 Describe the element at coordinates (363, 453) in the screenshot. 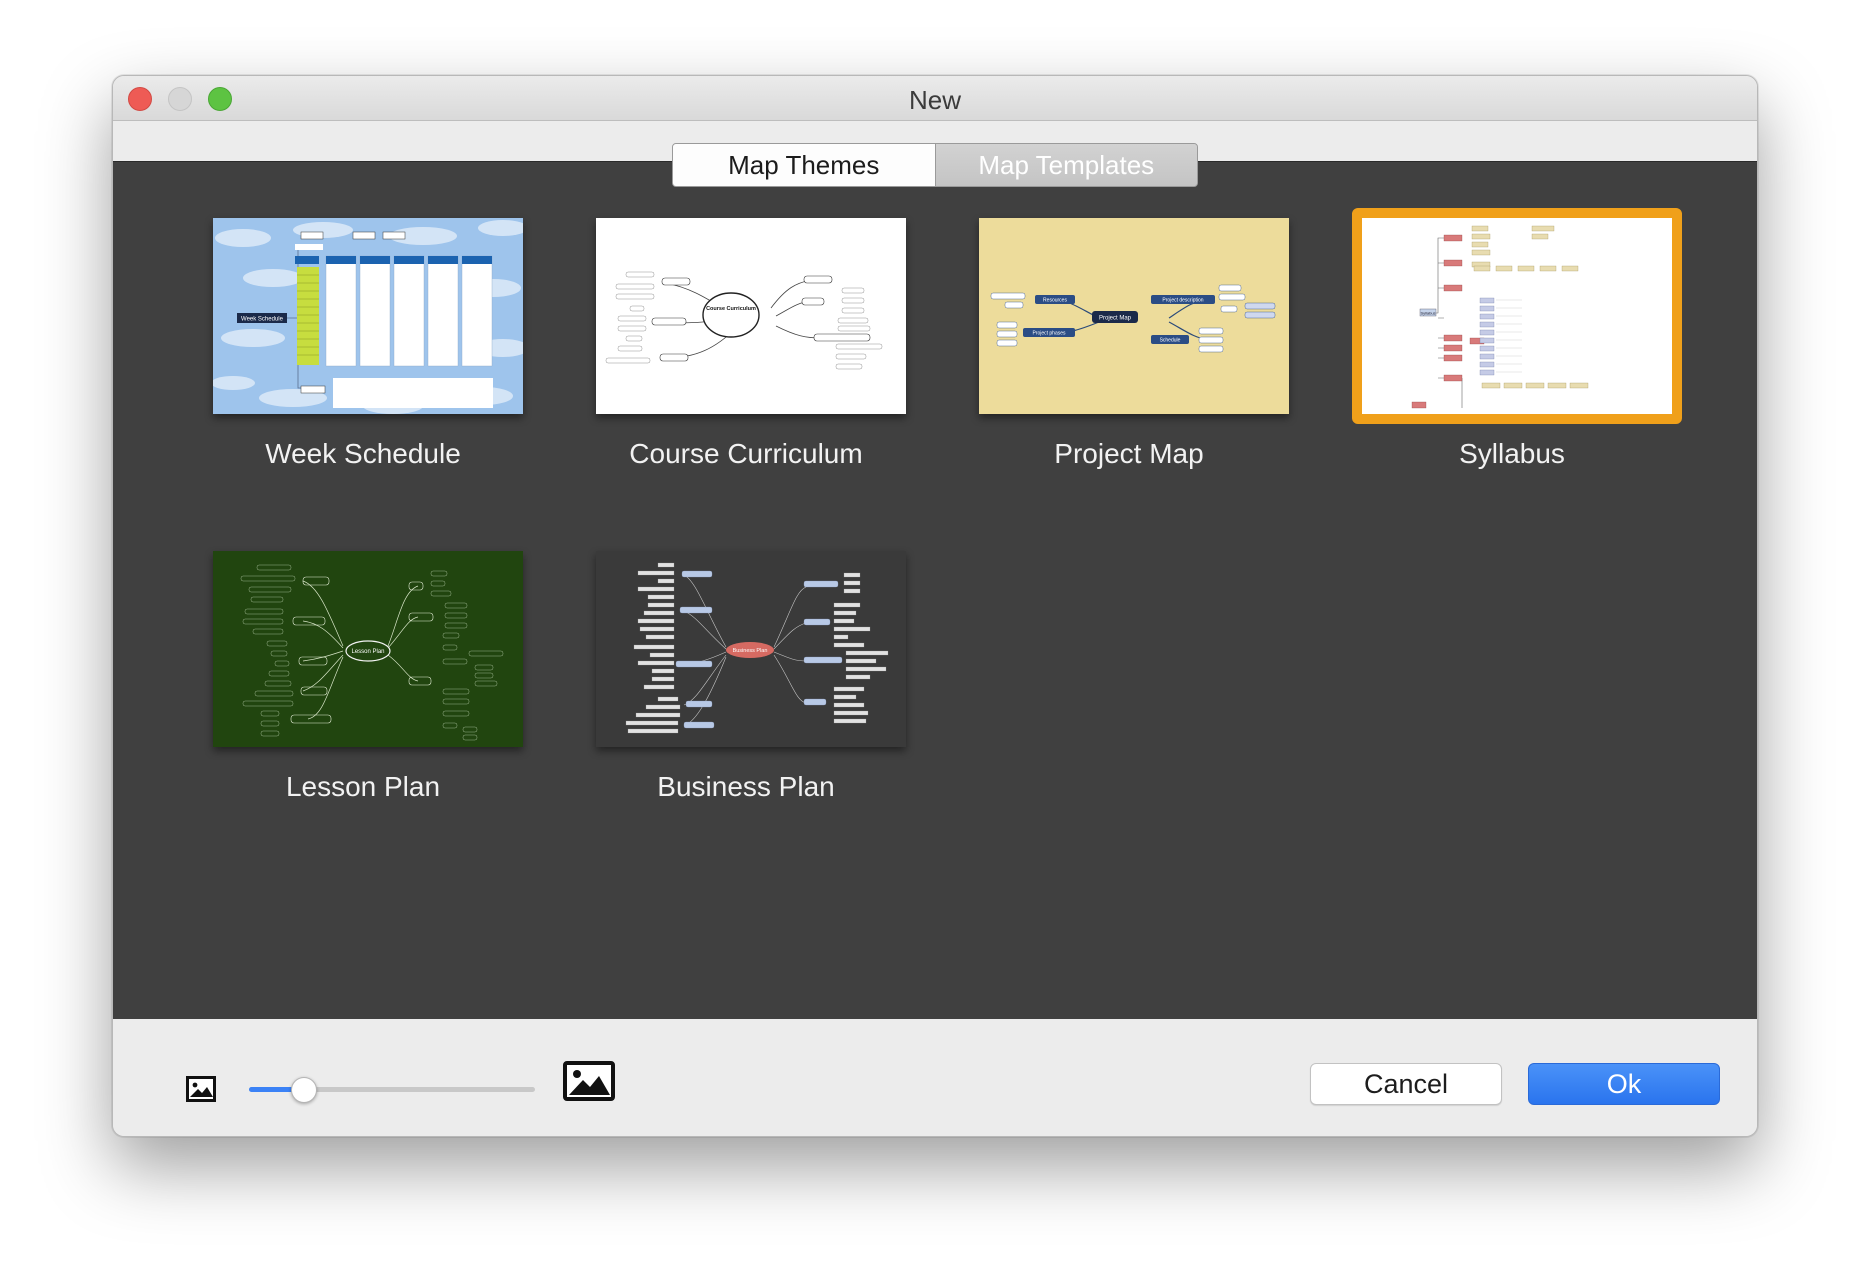

I see `template-label: Week Schedule` at that location.